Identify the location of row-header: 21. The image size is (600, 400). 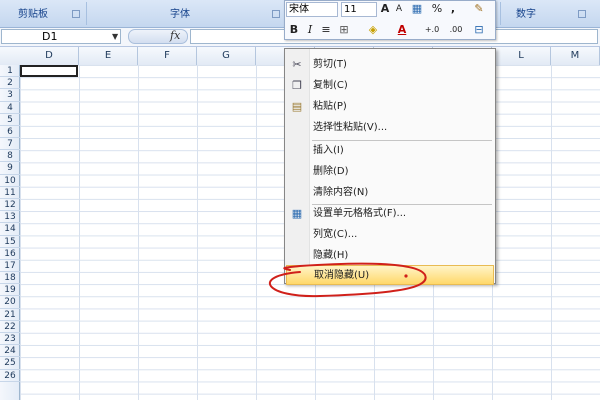
(10, 315).